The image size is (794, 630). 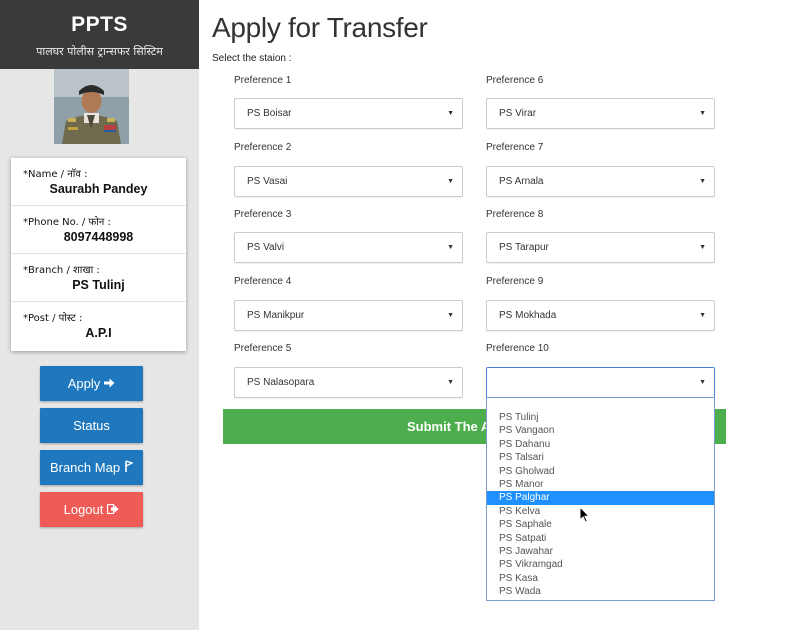 What do you see at coordinates (269, 113) in the screenshot?
I see `preference-1-value: PS Boisar` at bounding box center [269, 113].